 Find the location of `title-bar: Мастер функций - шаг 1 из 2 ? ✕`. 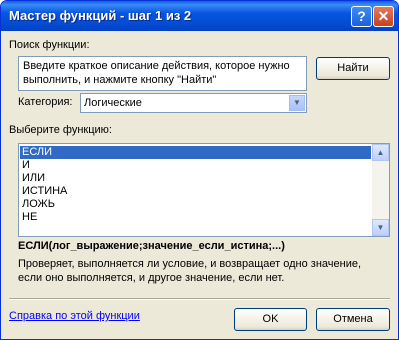

title-bar: Мастер функций - шаг 1 из 2 ? ✕ is located at coordinates (199, 16).